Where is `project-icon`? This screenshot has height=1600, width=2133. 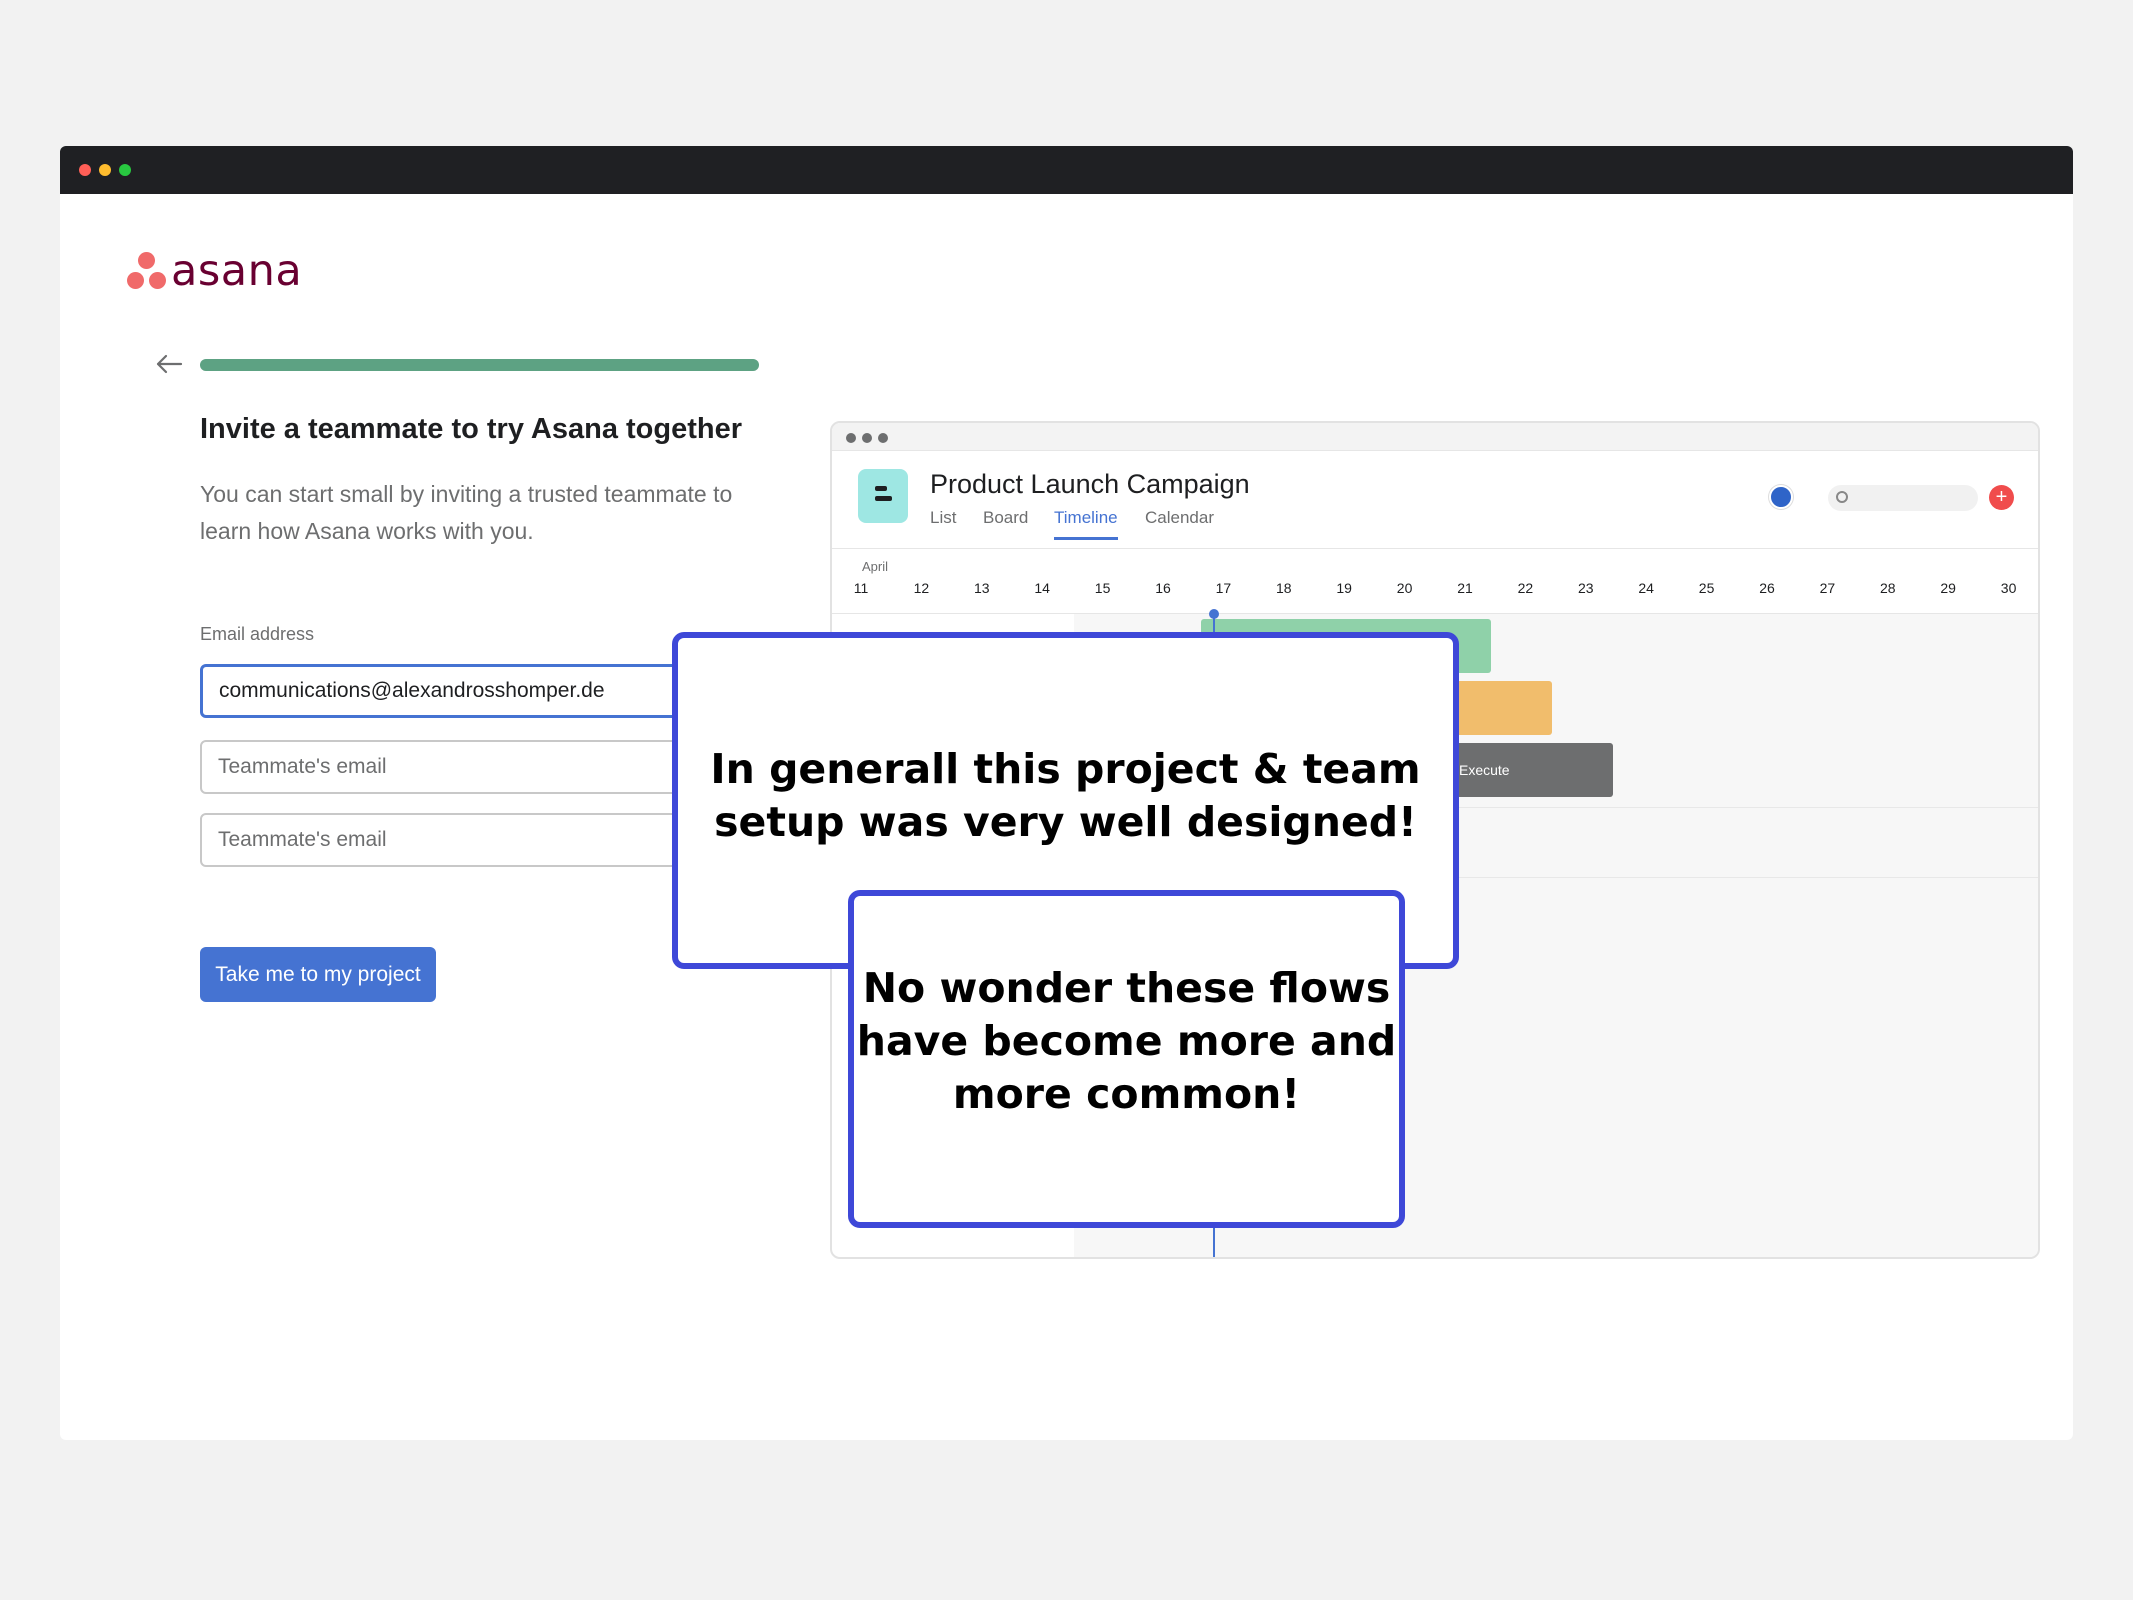 project-icon is located at coordinates (883, 496).